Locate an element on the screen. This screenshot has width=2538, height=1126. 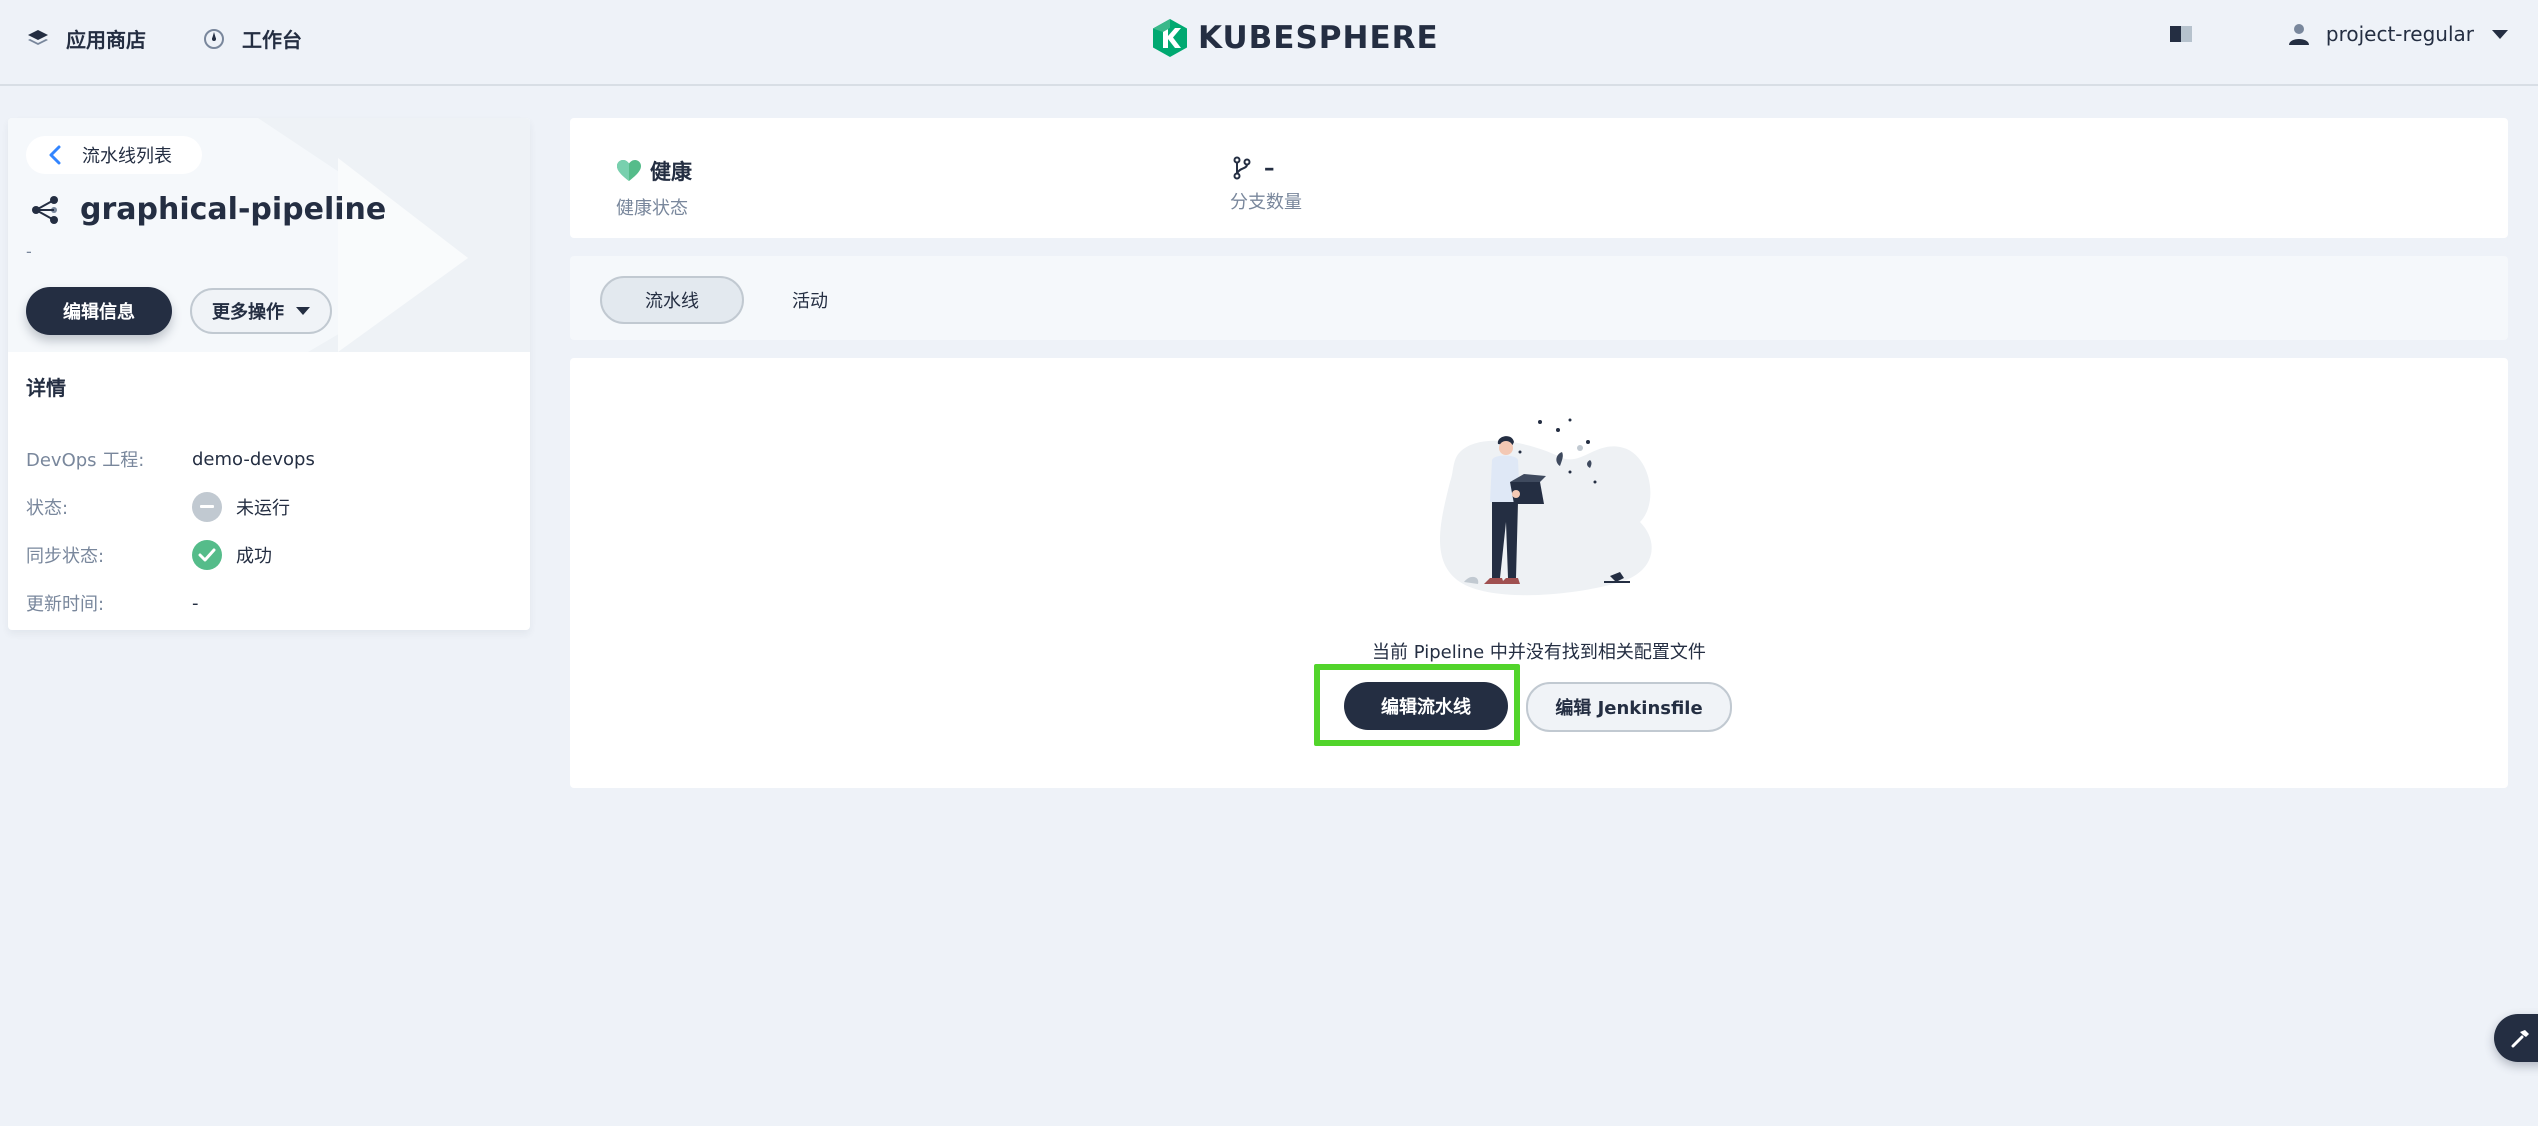
more-actions-button: 更多操作 is located at coordinates (261, 311).